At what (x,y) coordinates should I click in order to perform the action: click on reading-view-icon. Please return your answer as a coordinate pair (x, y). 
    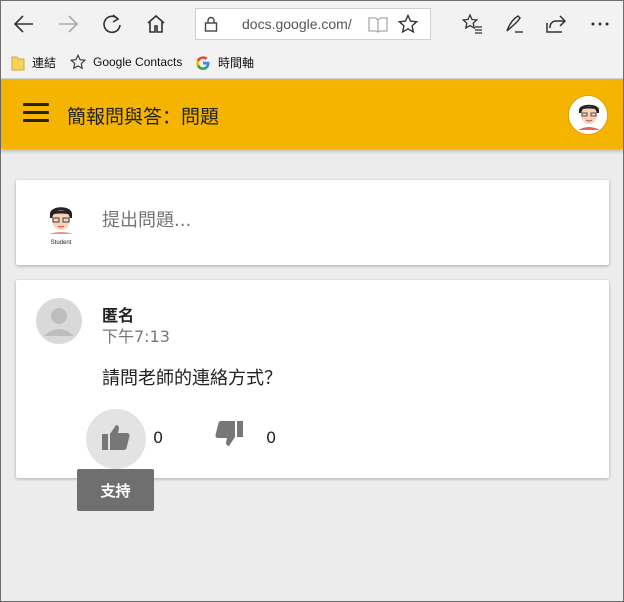
    Looking at the image, I should click on (378, 26).